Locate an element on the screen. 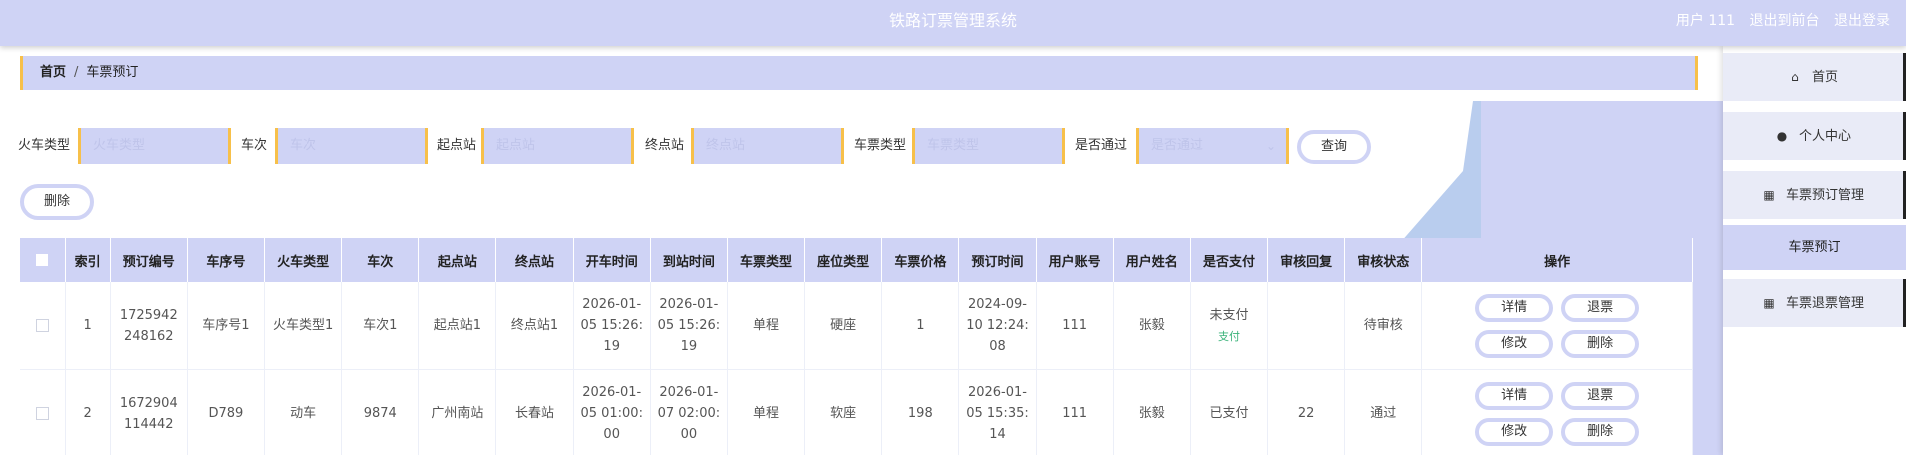  cell-booked-time: 2026-01- 05 15:35: 14 is located at coordinates (997, 412).